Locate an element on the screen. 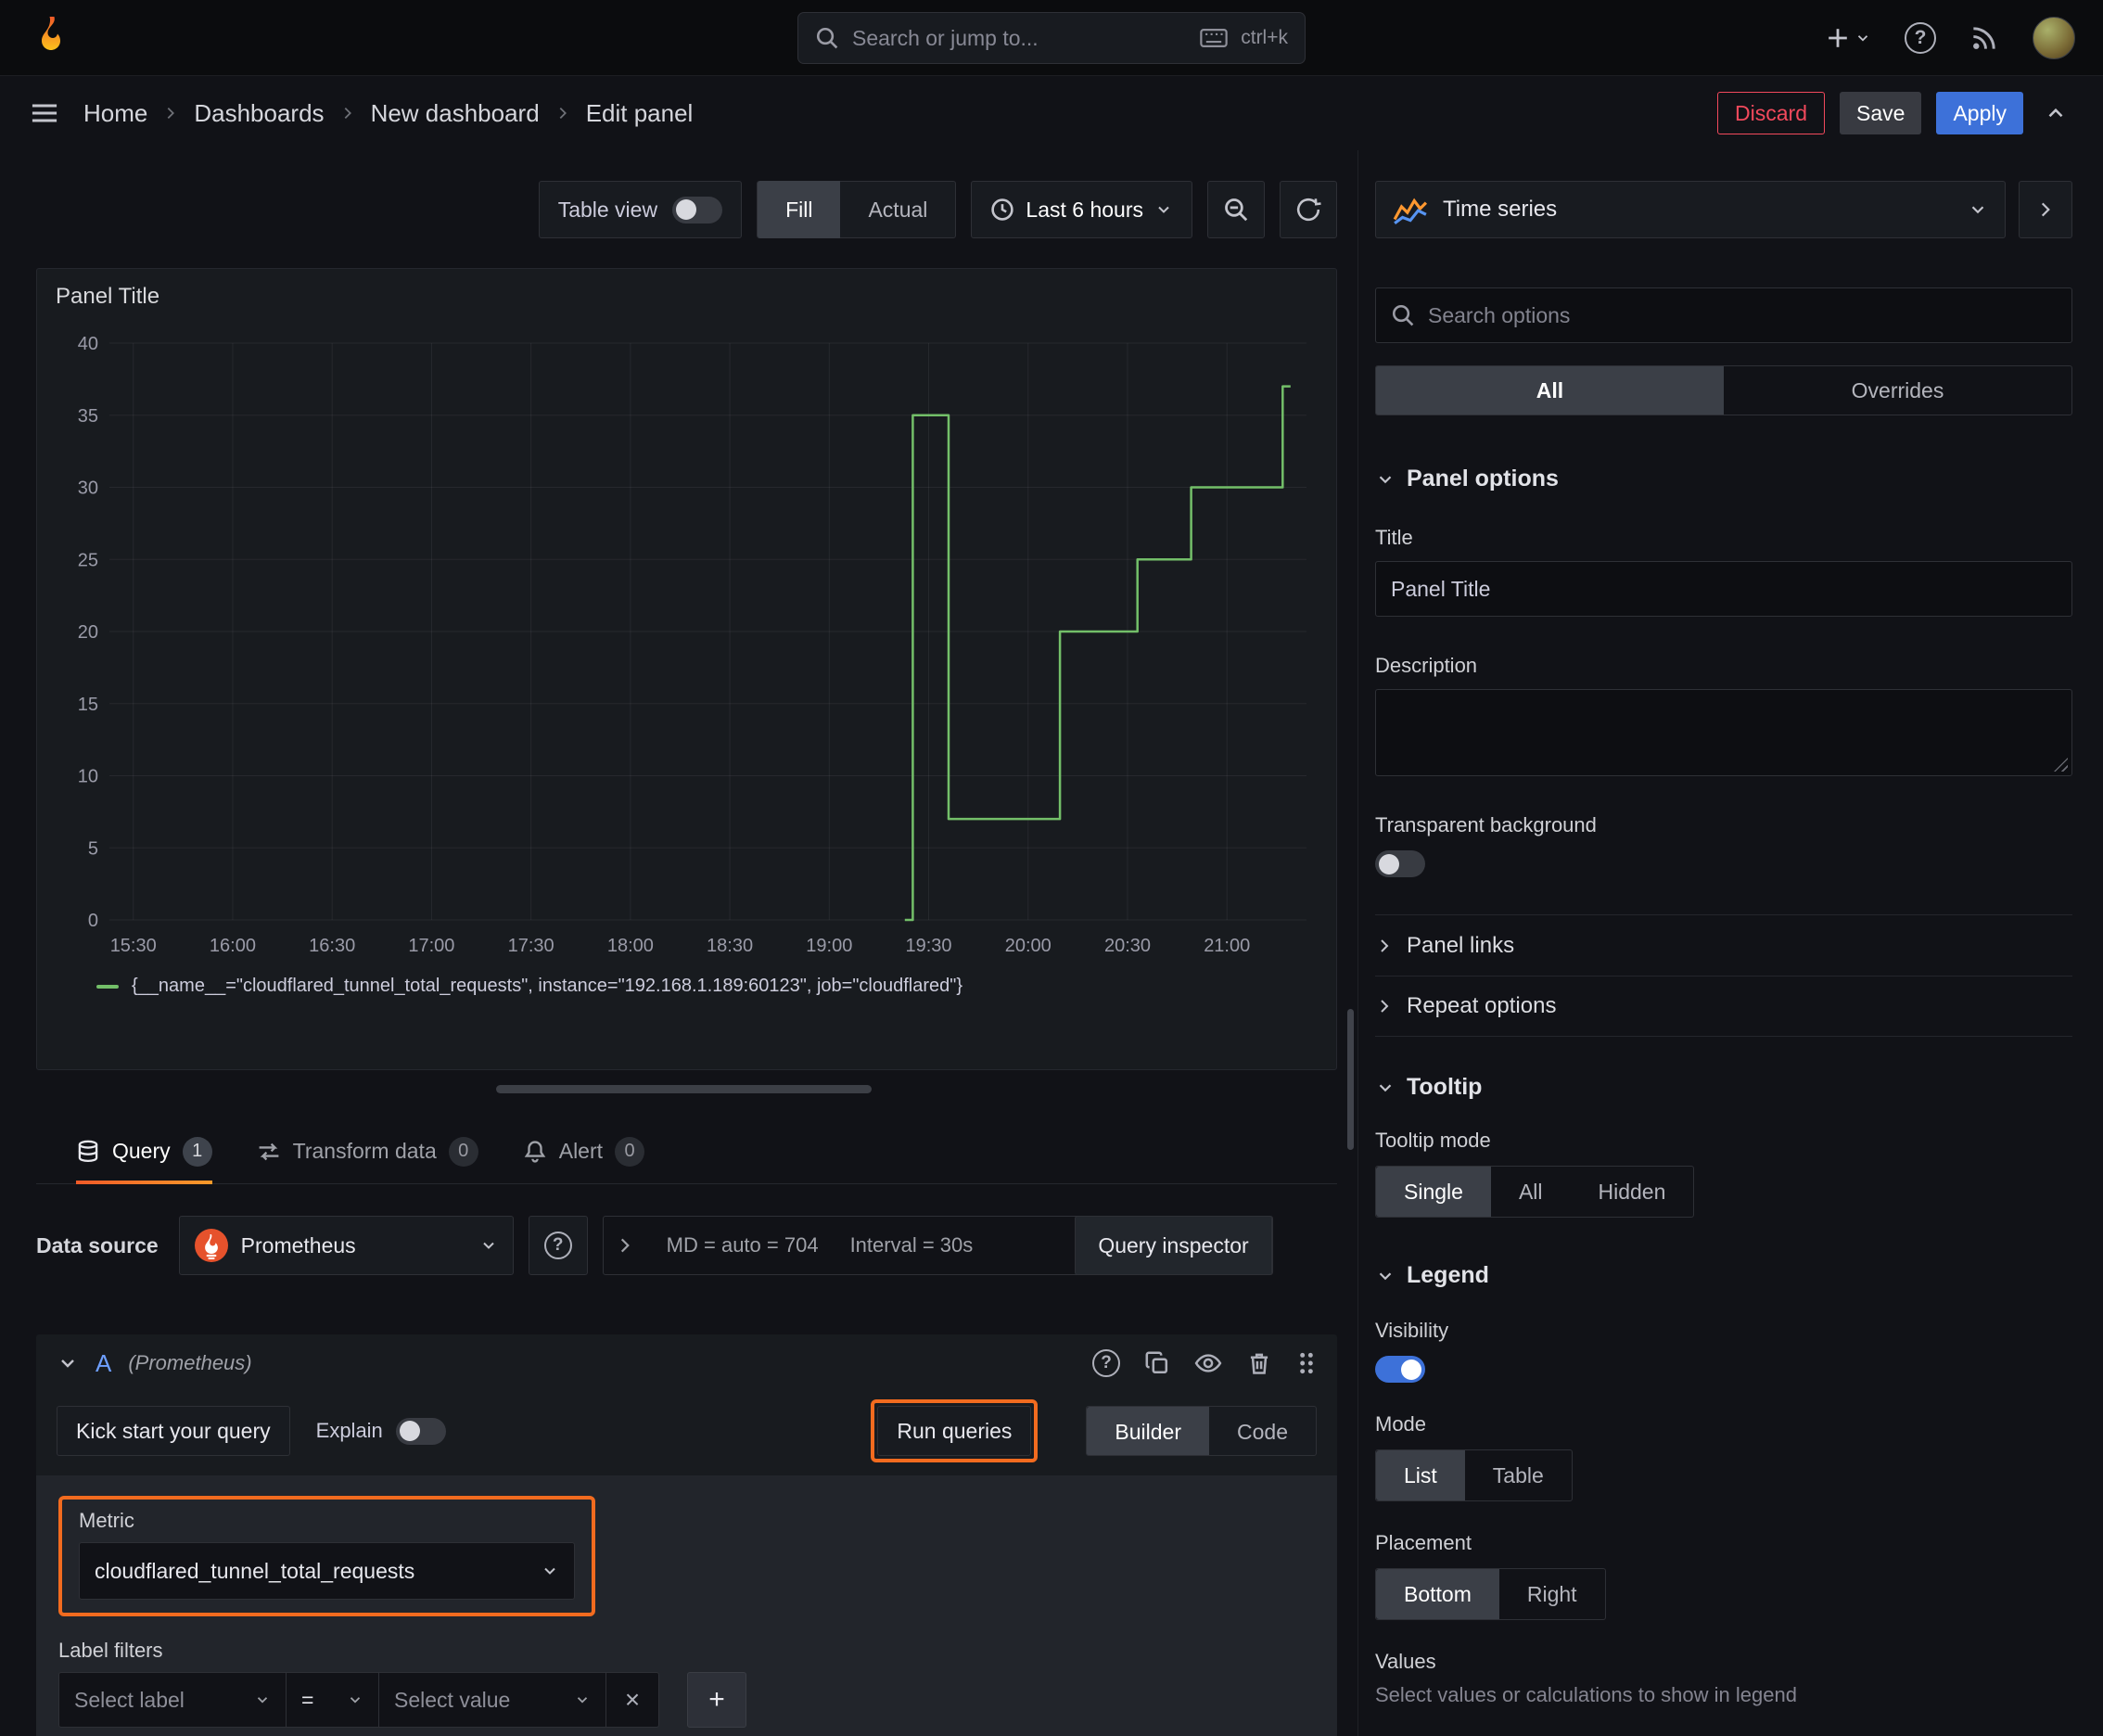  legend-placement-right: Right is located at coordinates (1552, 1594).